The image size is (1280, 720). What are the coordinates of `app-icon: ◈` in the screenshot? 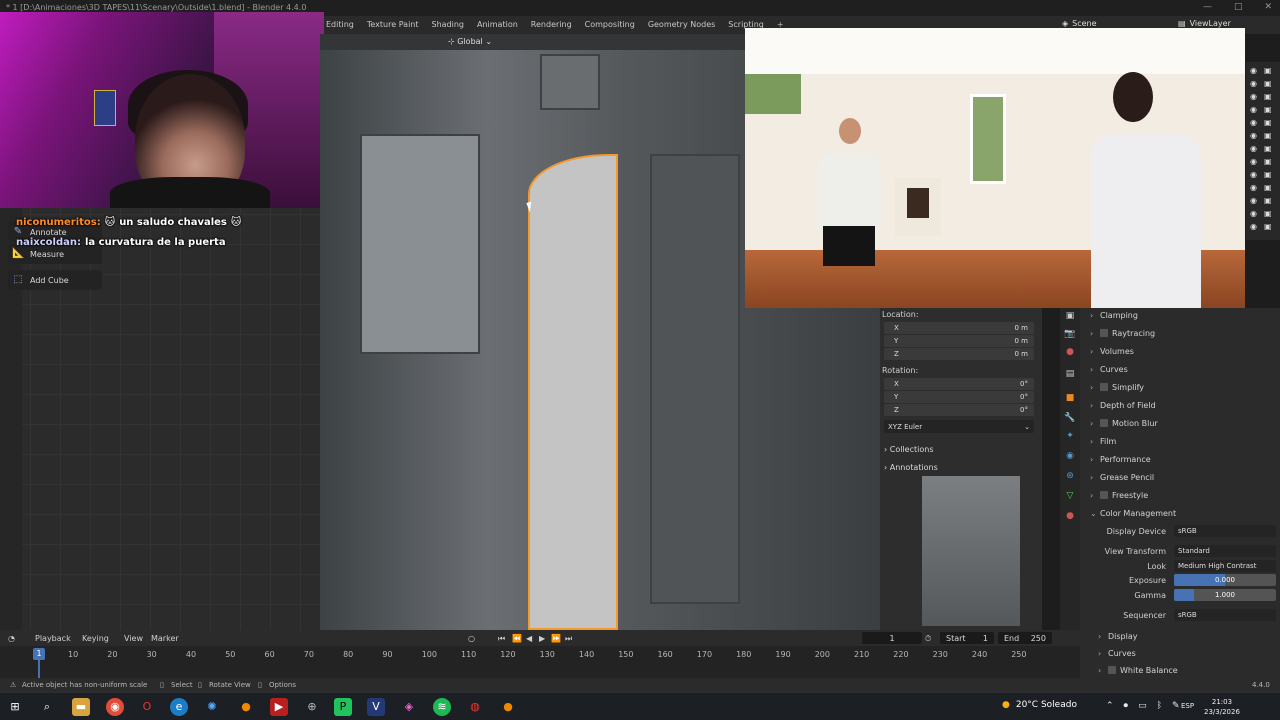 It's located at (409, 707).